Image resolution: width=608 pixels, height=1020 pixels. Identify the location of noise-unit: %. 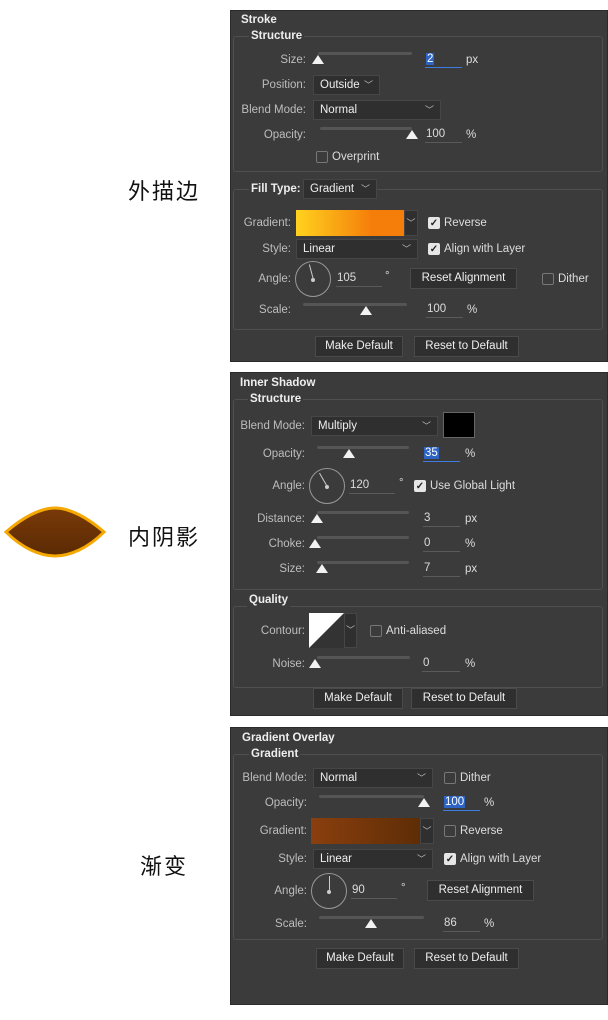
(470, 664).